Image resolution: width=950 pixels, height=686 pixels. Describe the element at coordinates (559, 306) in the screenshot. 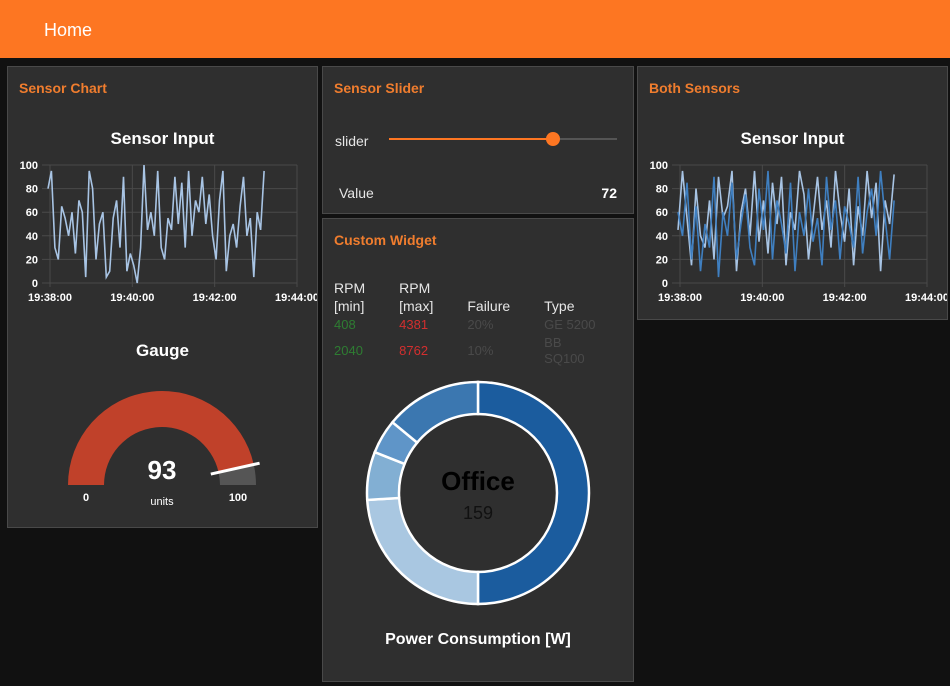

I see `header-type: Type` at that location.